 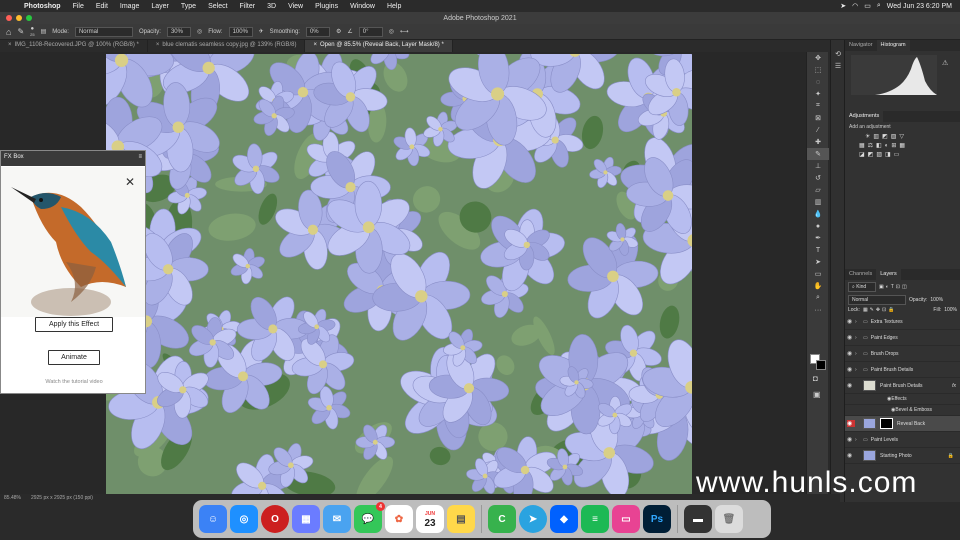 What do you see at coordinates (886, 423) in the screenshot?
I see `layer-mask-thumbnail` at bounding box center [886, 423].